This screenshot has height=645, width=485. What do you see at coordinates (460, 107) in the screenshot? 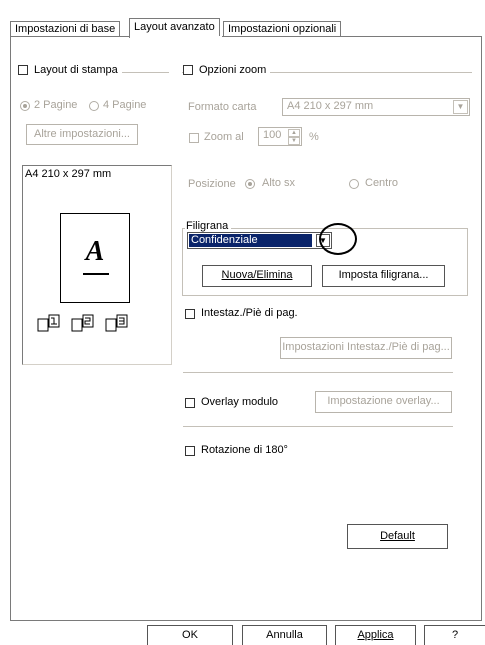
I see `chevron-down-icon: ▼` at bounding box center [460, 107].